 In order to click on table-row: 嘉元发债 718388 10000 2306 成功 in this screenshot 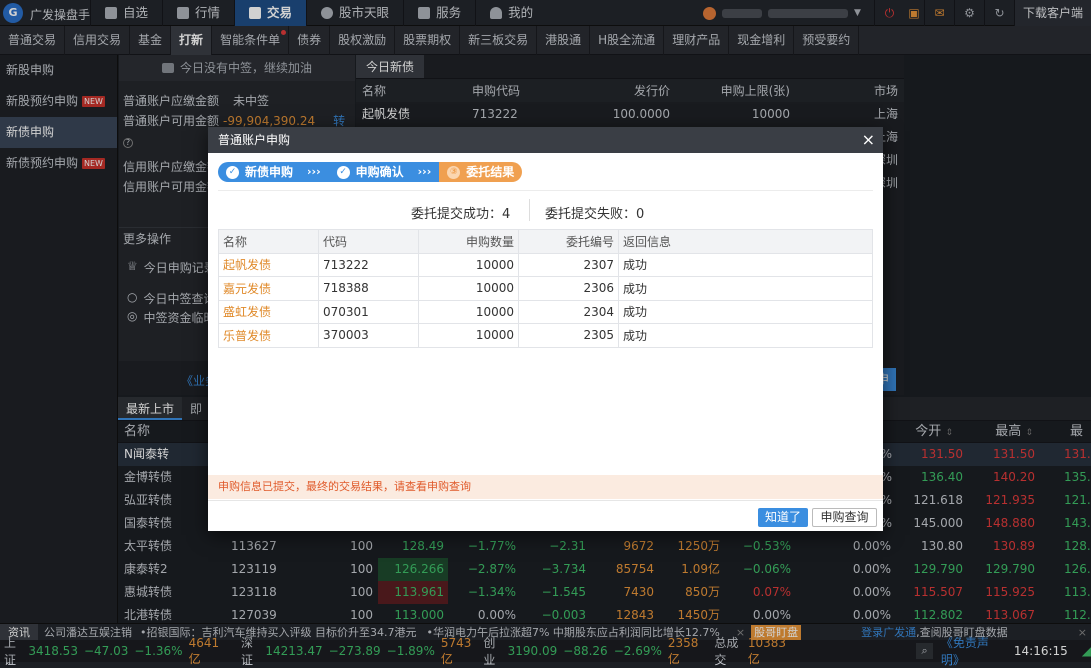, I will do `click(545, 288)`.